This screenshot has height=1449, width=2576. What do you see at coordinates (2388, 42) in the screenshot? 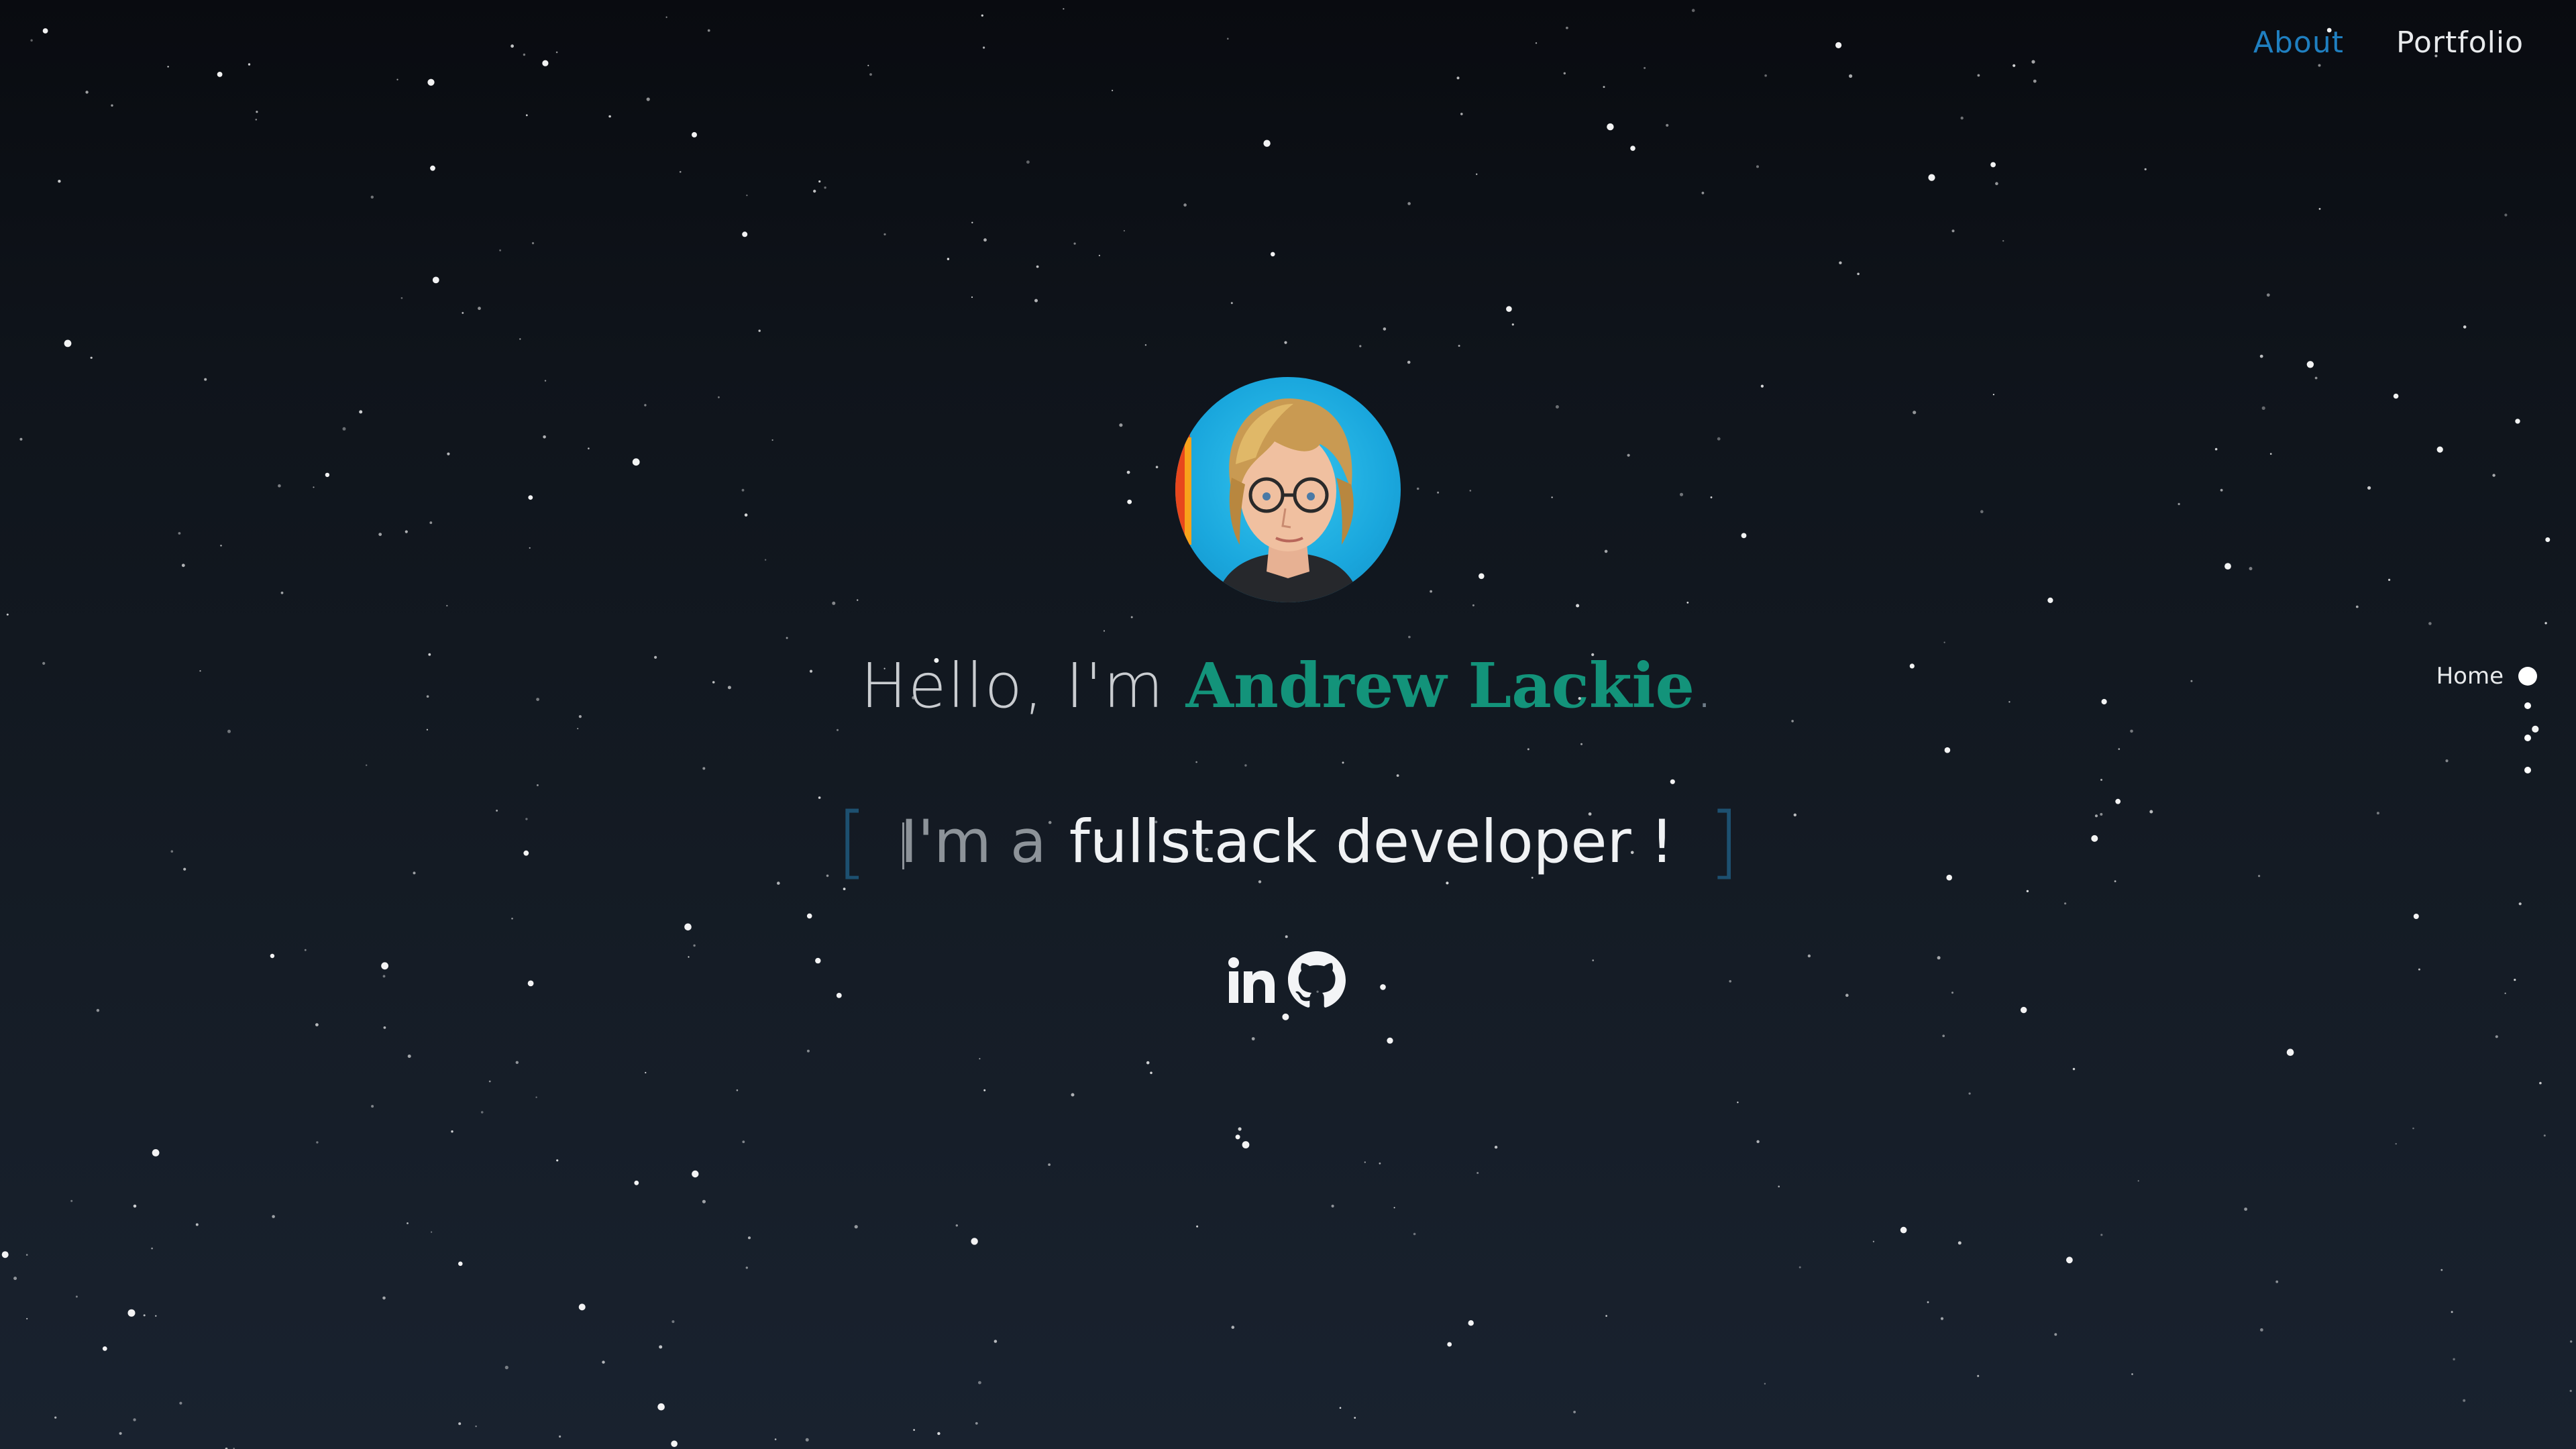
I see `top-navigation: About Portfolio` at bounding box center [2388, 42].